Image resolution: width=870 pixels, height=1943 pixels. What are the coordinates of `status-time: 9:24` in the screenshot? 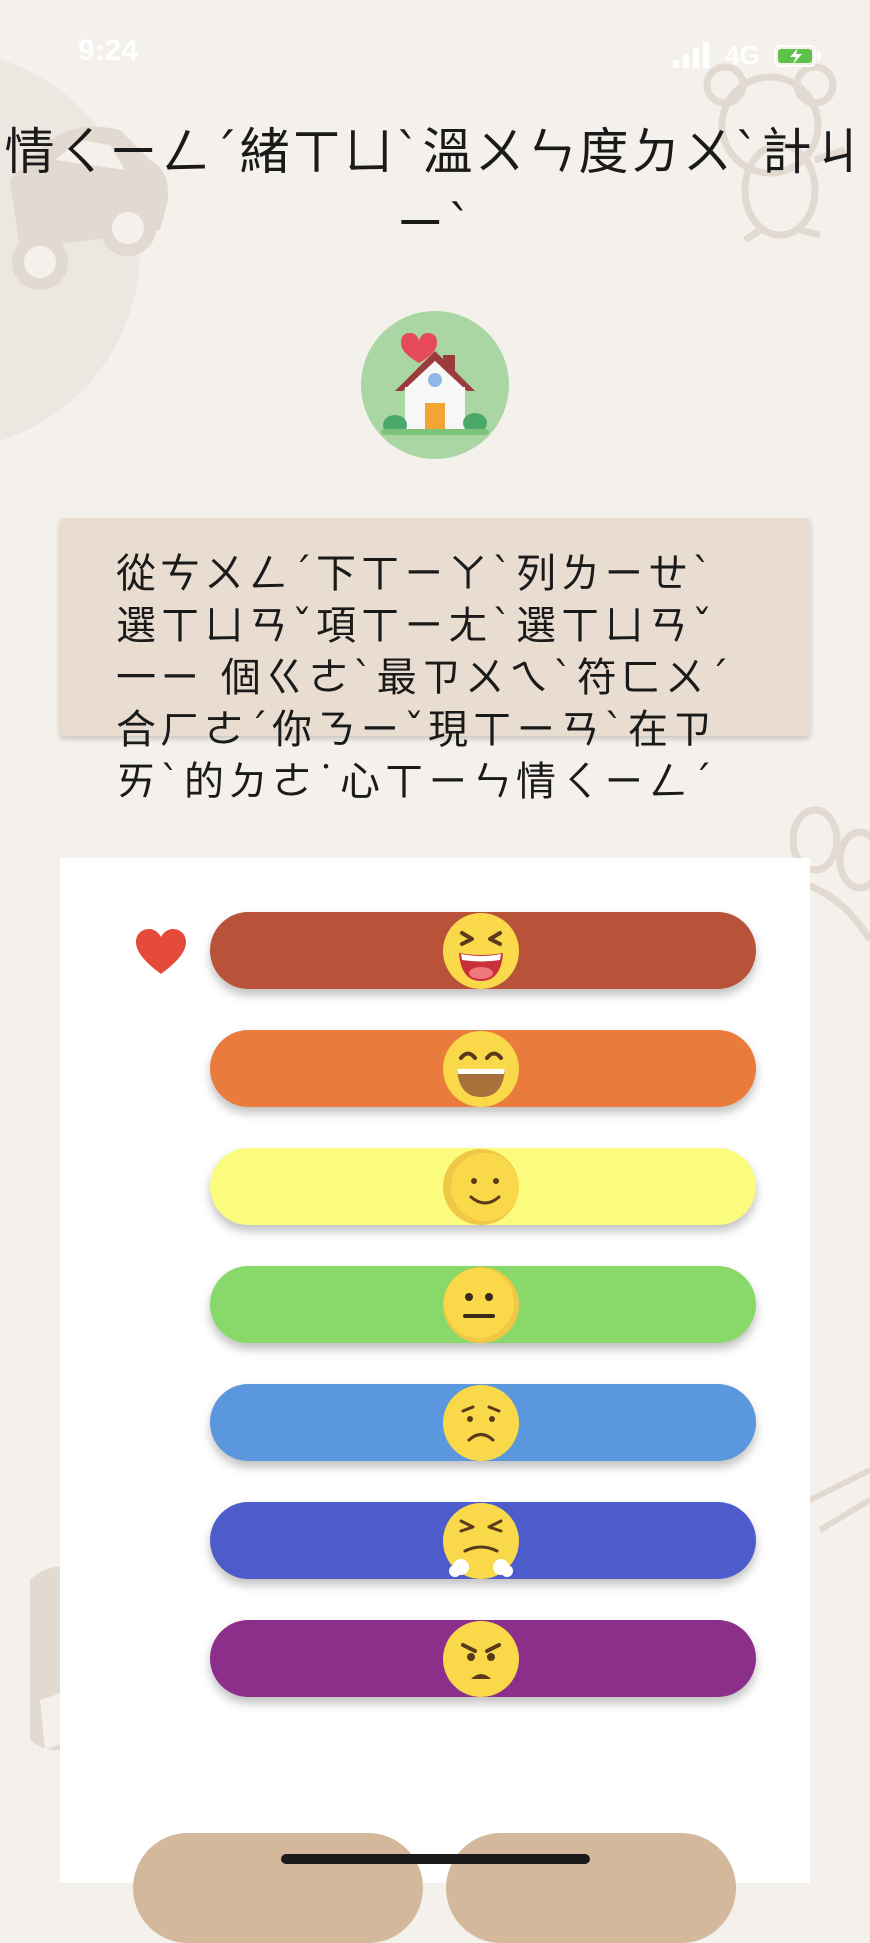 It's located at (108, 50).